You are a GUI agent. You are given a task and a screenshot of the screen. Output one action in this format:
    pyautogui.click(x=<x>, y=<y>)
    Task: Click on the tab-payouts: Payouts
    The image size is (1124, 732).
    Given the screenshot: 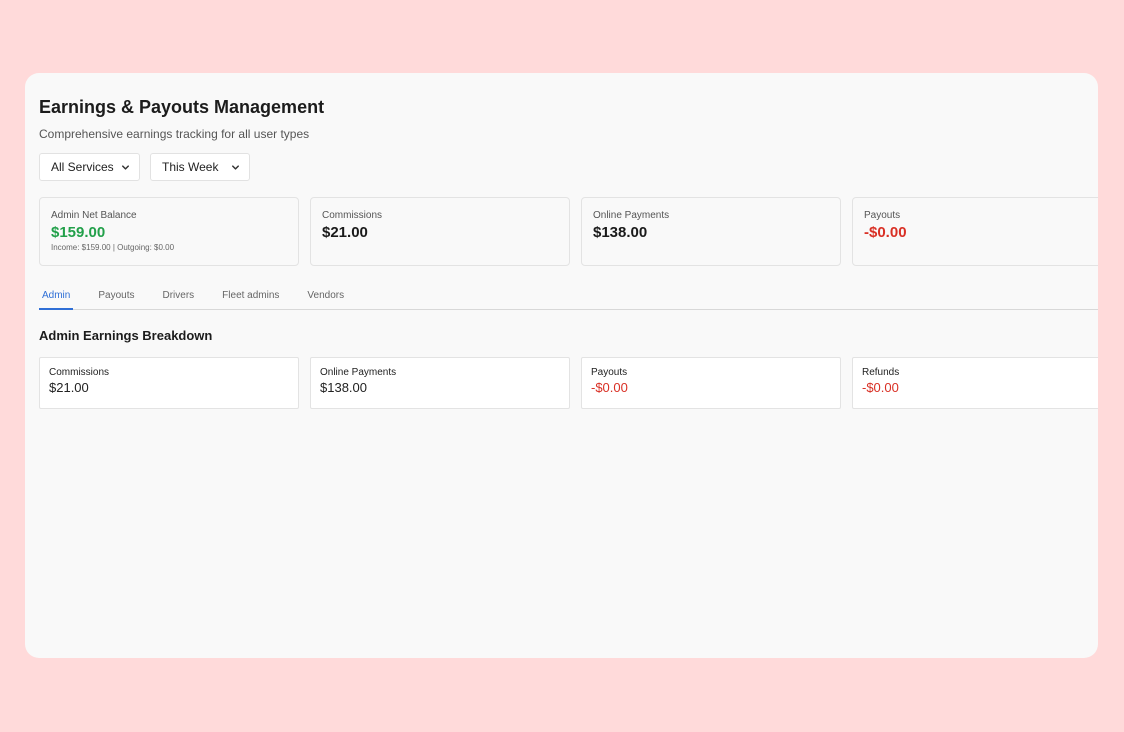 What is the action you would take?
    pyautogui.click(x=116, y=297)
    